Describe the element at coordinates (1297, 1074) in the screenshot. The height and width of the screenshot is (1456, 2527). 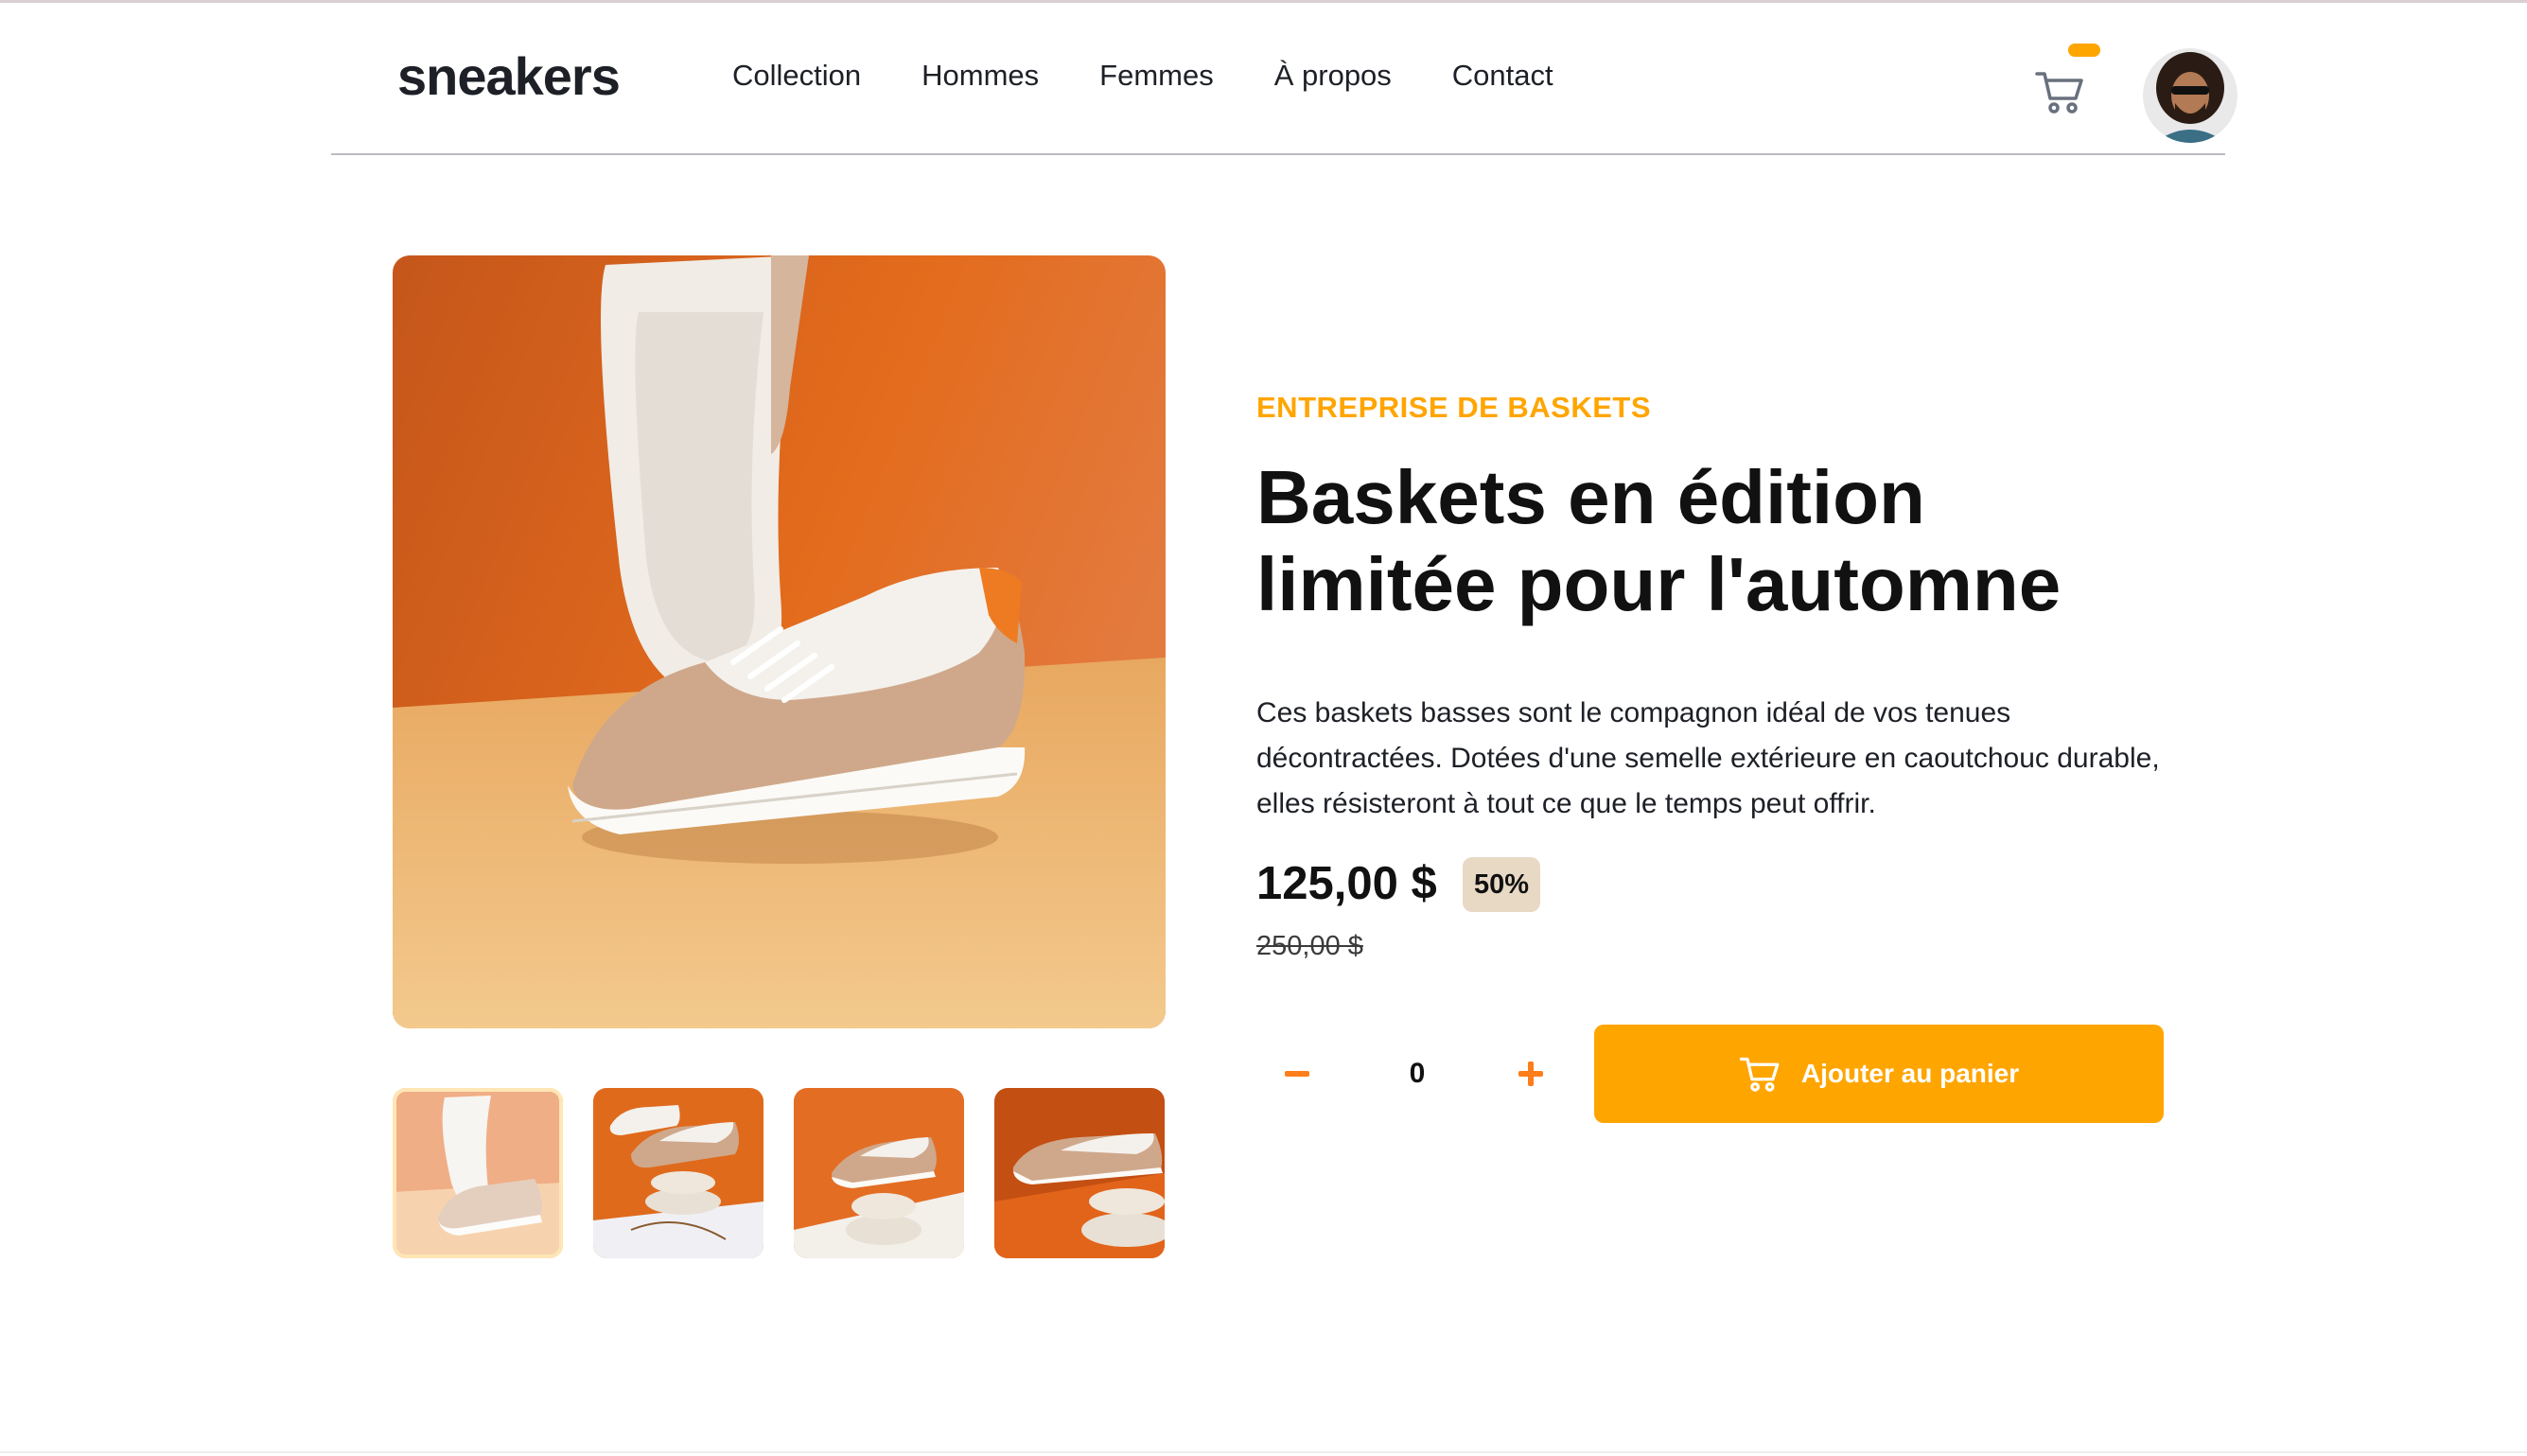
I see `minus-icon` at that location.